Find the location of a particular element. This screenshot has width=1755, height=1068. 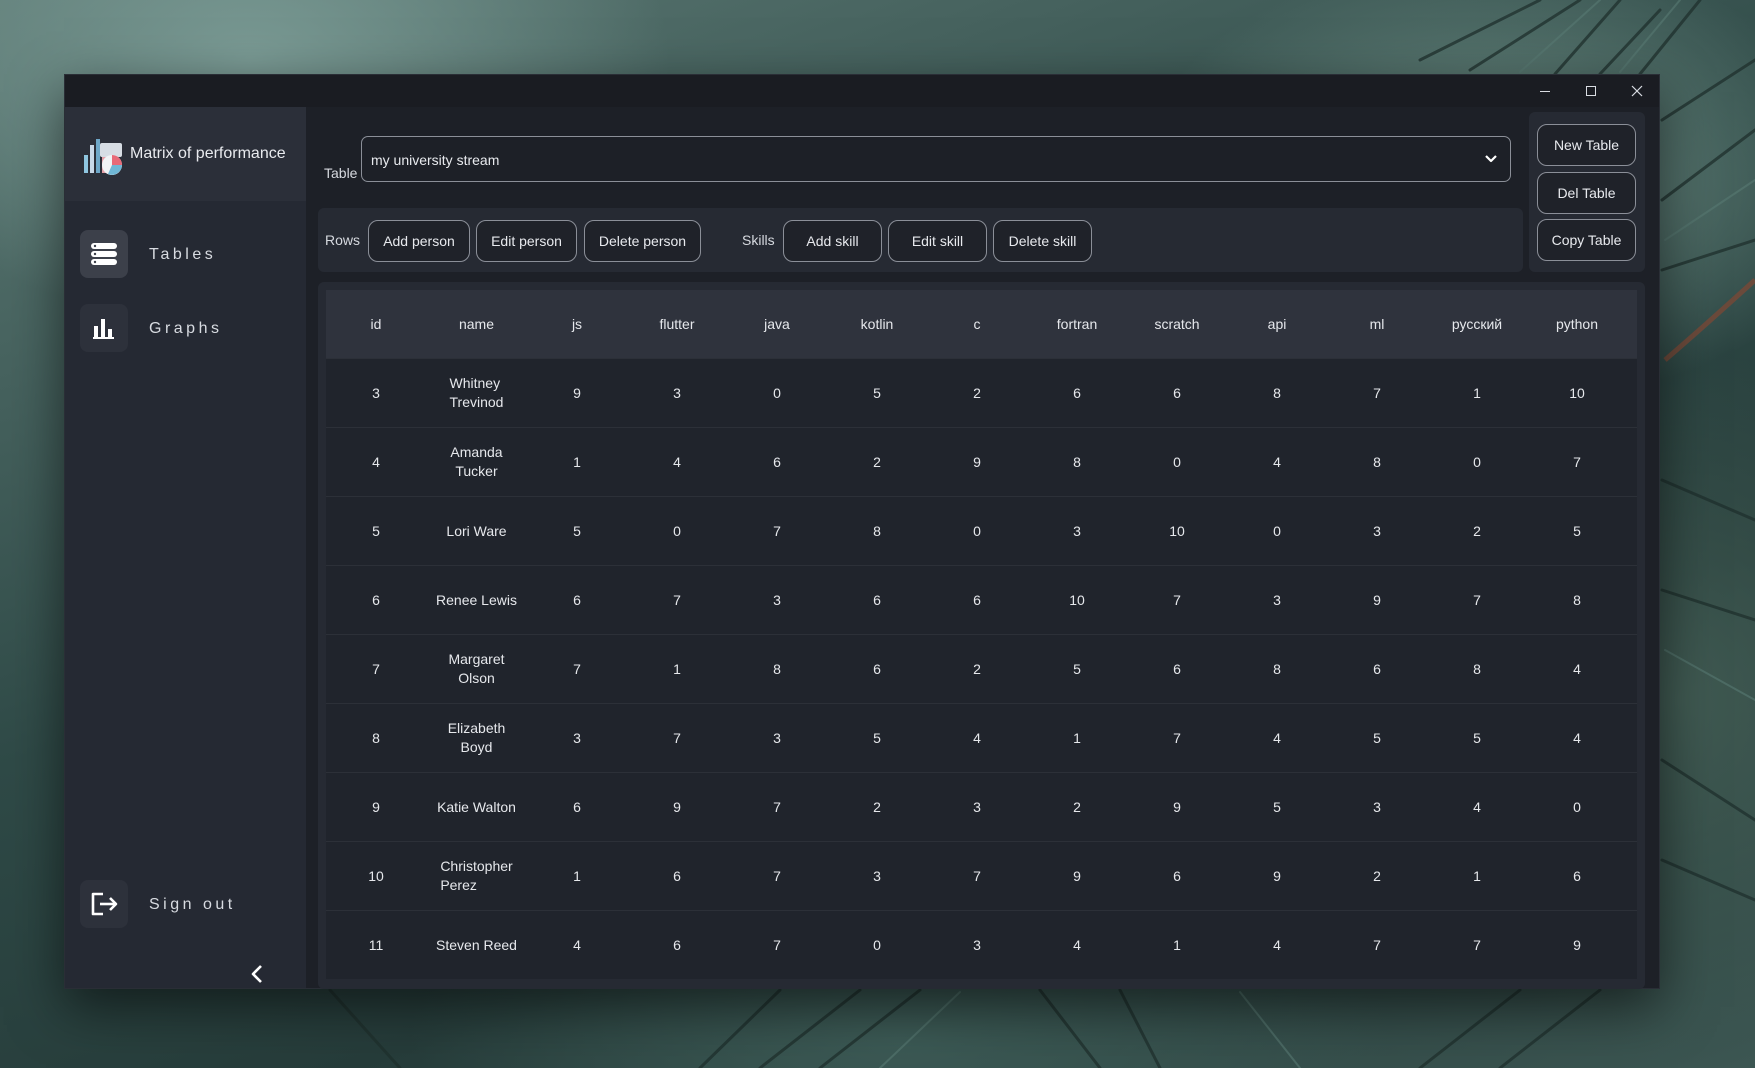

column-header-3: flutter is located at coordinates (677, 324).